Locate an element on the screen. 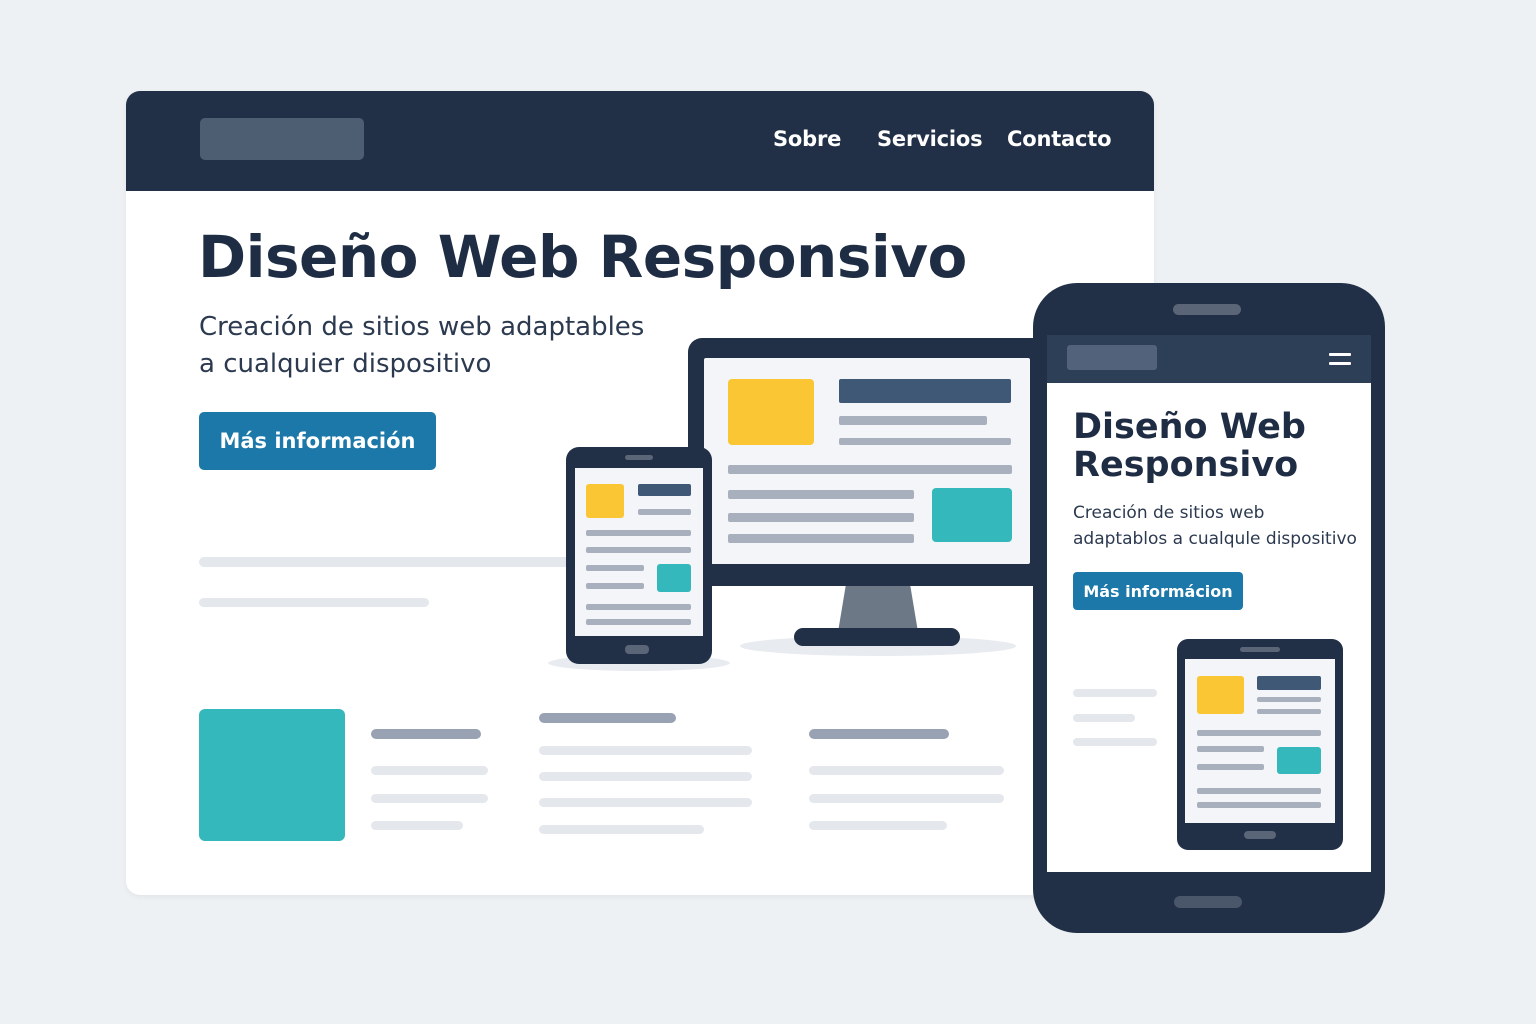  phone-speaker is located at coordinates (1207, 309).